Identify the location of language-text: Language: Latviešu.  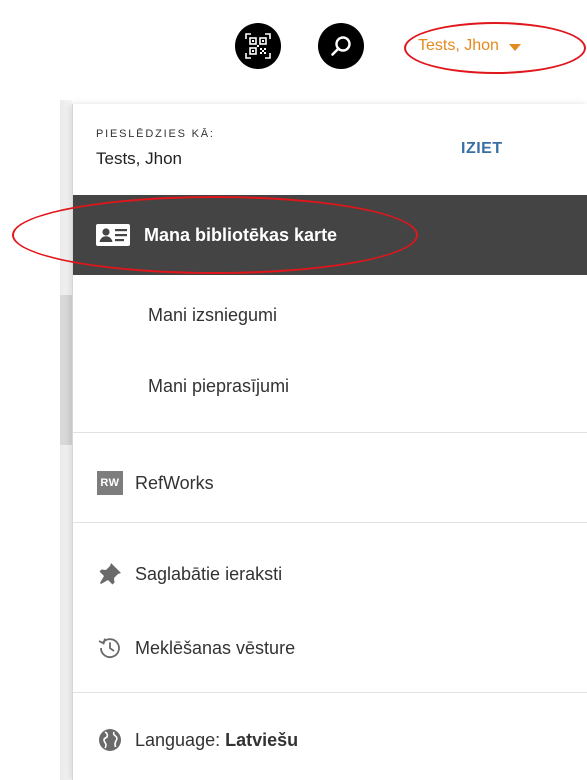
(216, 740).